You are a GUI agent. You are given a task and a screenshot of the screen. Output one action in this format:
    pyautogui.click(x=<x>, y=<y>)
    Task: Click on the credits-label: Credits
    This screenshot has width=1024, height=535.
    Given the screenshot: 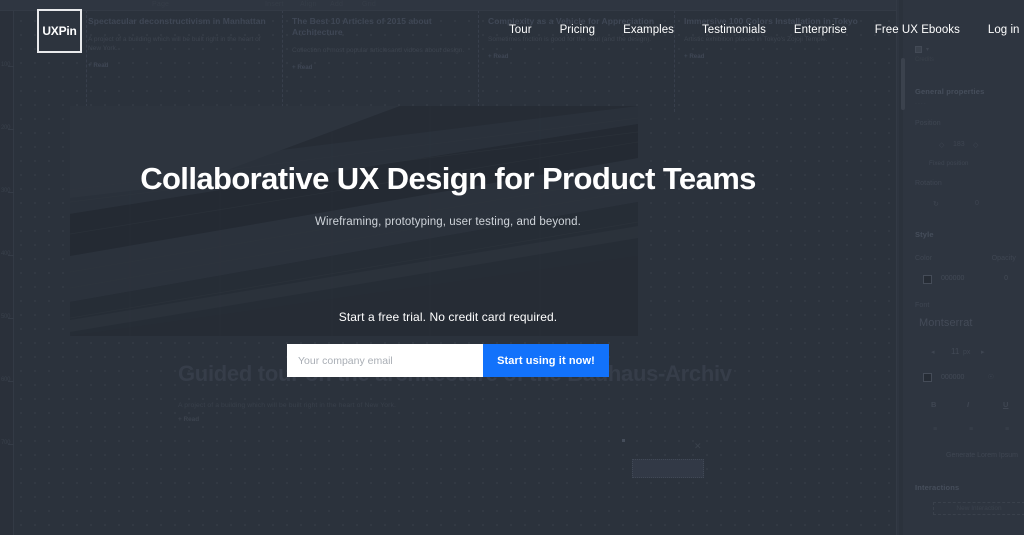 What is the action you would take?
    pyautogui.click(x=925, y=60)
    